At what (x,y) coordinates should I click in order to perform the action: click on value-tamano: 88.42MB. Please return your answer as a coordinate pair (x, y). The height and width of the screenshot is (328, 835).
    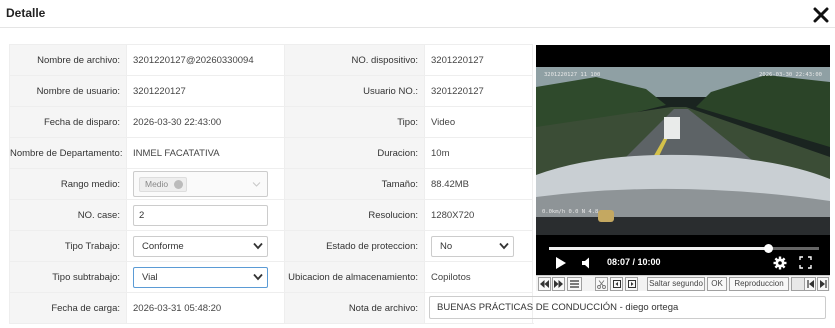
    Looking at the image, I should click on (478, 184).